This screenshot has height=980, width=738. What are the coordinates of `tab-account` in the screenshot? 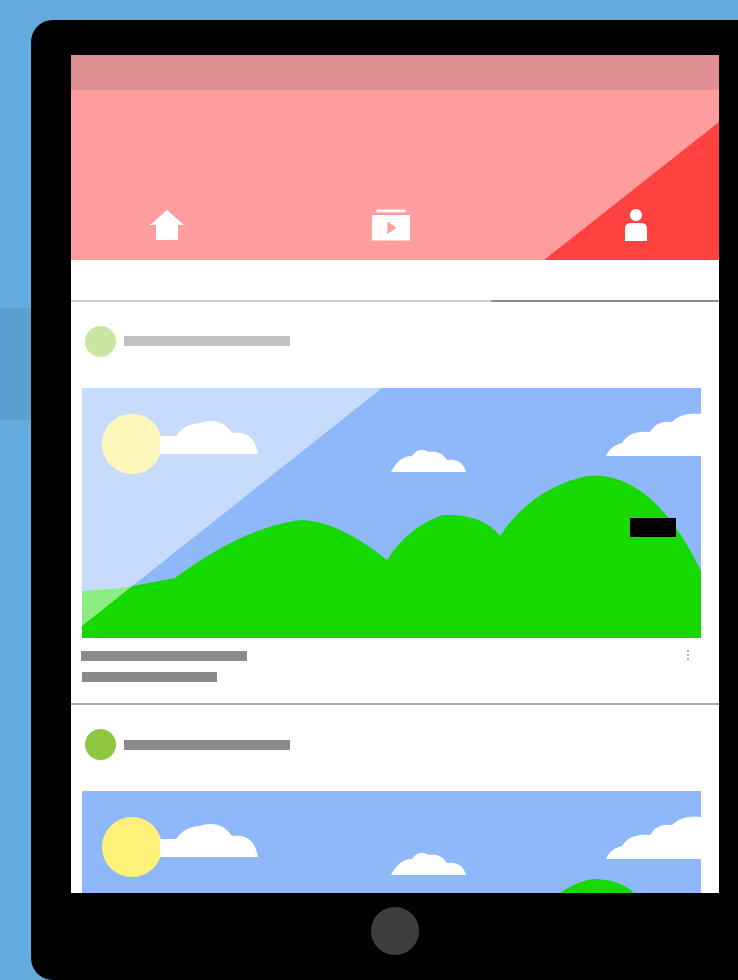 It's located at (636, 225).